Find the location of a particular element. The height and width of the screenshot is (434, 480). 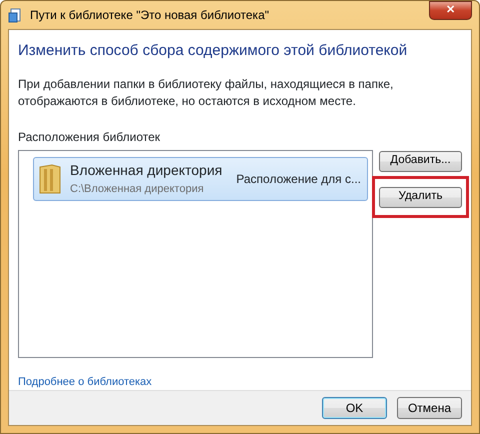

folder-name: Вложенная директория is located at coordinates (146, 170).